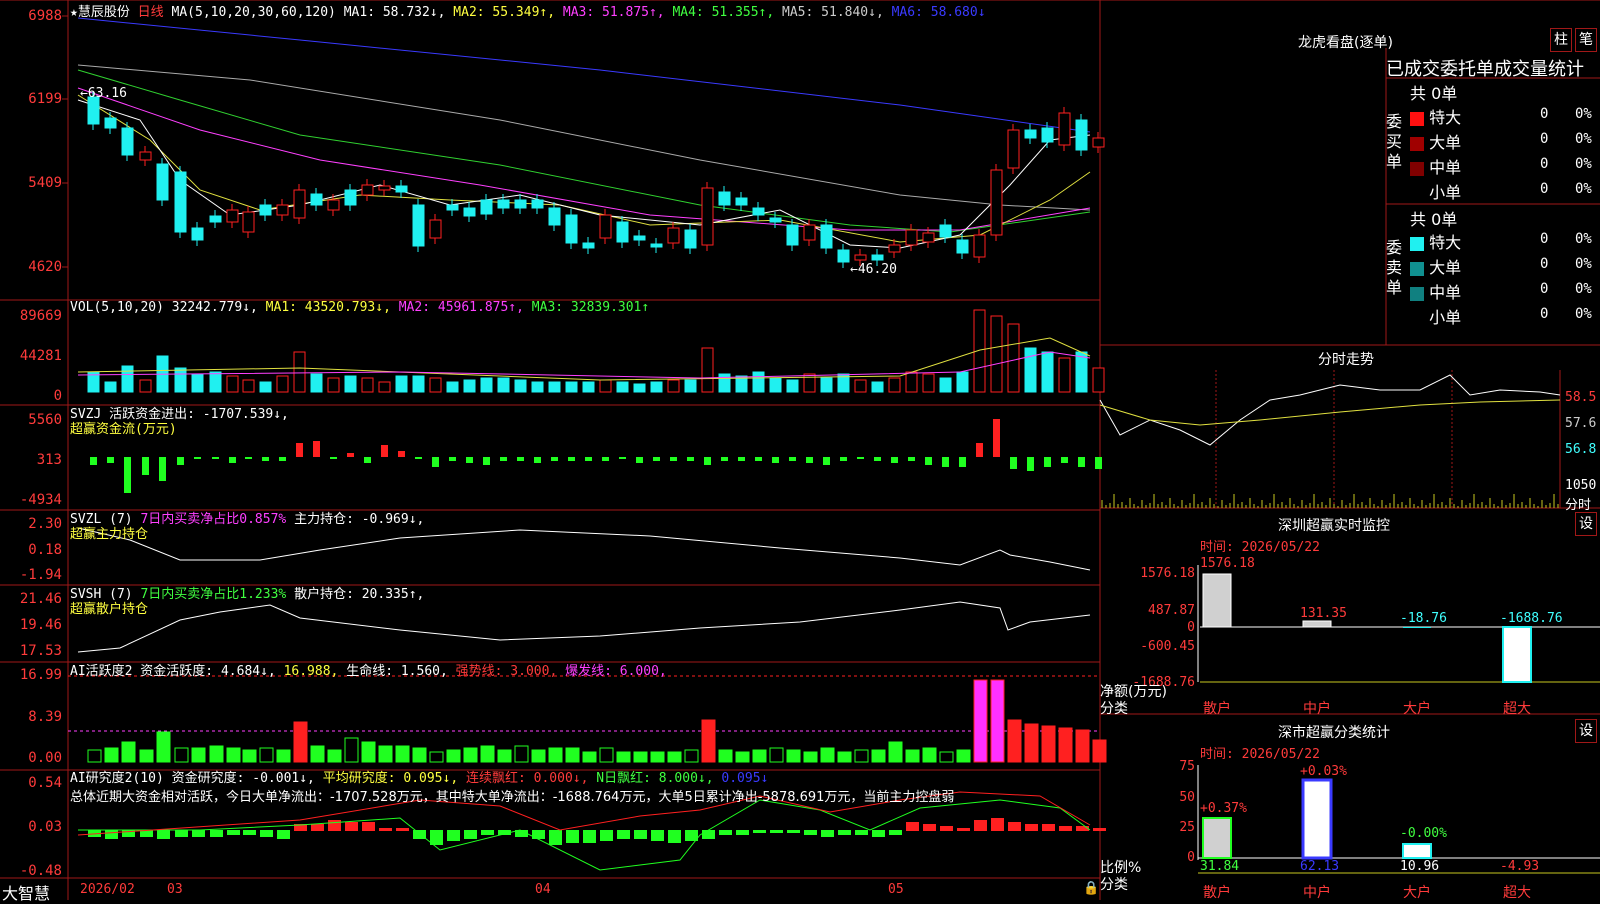 This screenshot has width=1600, height=904. What do you see at coordinates (1220, 866) in the screenshot?
I see `sz-class-bottom-1: 31.84` at bounding box center [1220, 866].